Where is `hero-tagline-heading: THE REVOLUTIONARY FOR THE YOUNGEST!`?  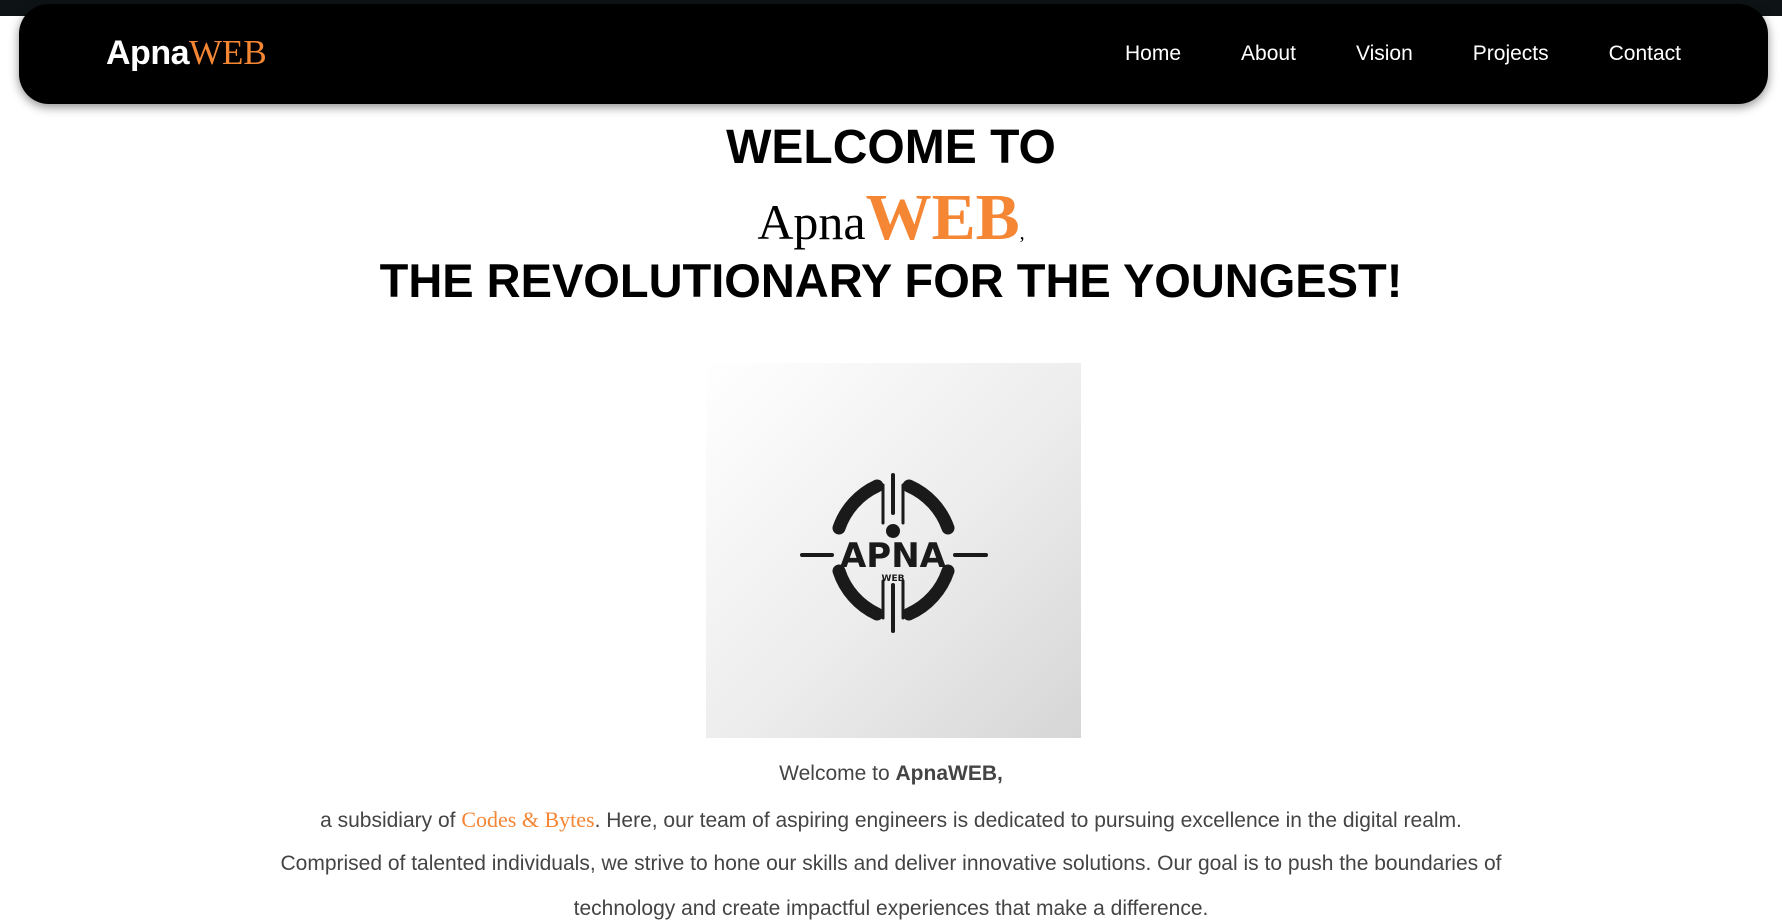 hero-tagline-heading: THE REVOLUTIONARY FOR THE YOUNGEST! is located at coordinates (891, 280).